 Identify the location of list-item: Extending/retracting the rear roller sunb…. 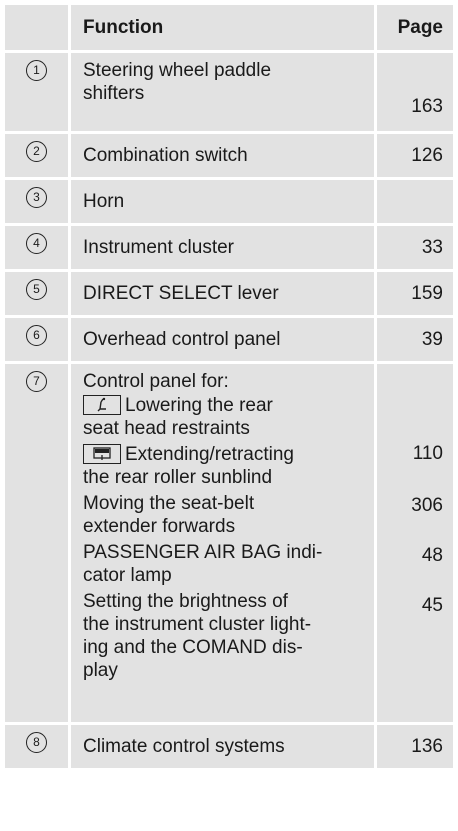
(188, 466).